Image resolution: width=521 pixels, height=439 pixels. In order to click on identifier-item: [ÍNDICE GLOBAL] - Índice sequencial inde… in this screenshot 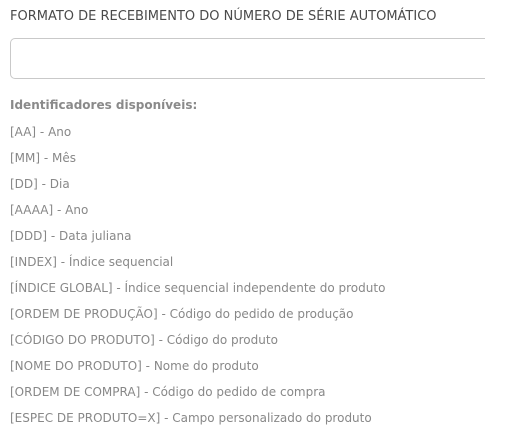, I will do `click(198, 288)`.